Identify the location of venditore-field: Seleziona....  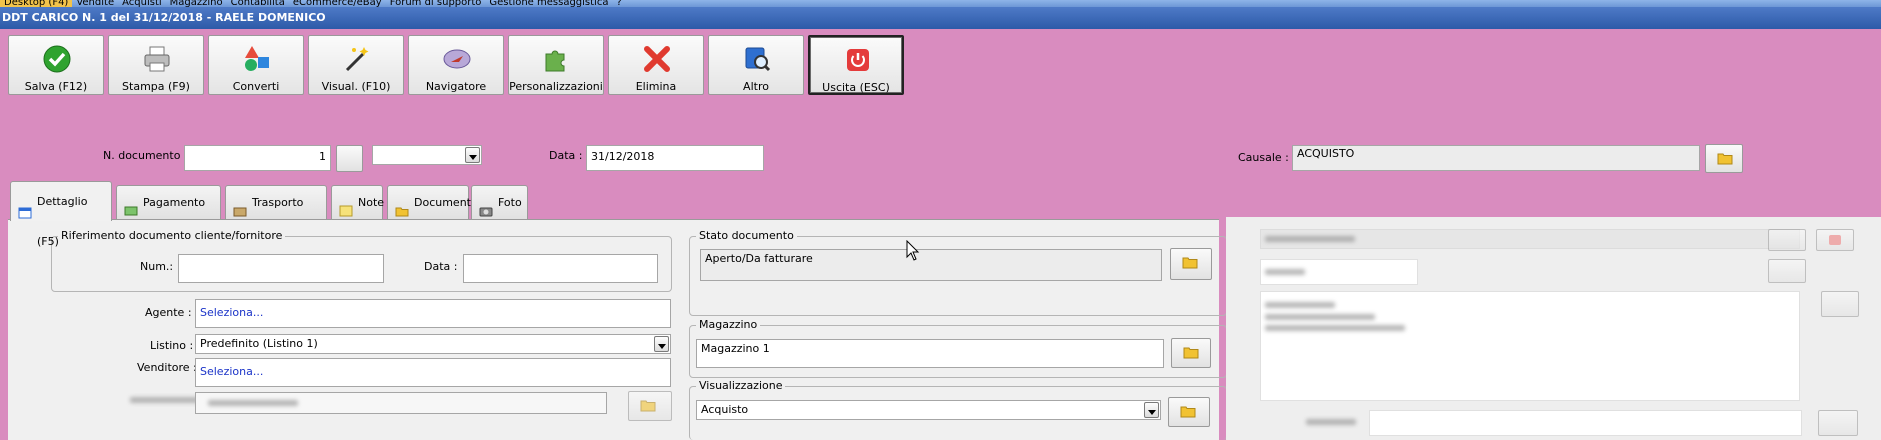
(433, 372).